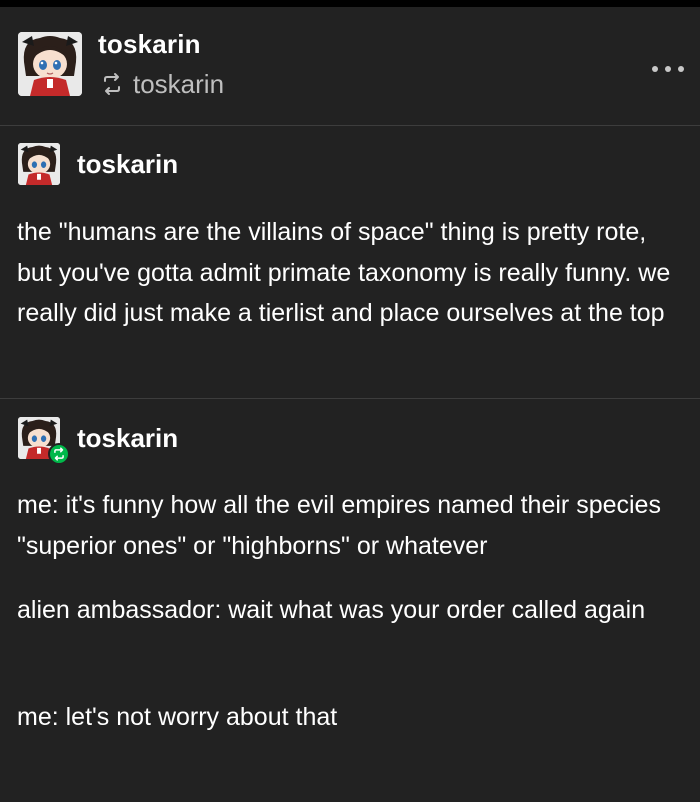  I want to click on post-header: toskarin toskarin, so click(350, 66).